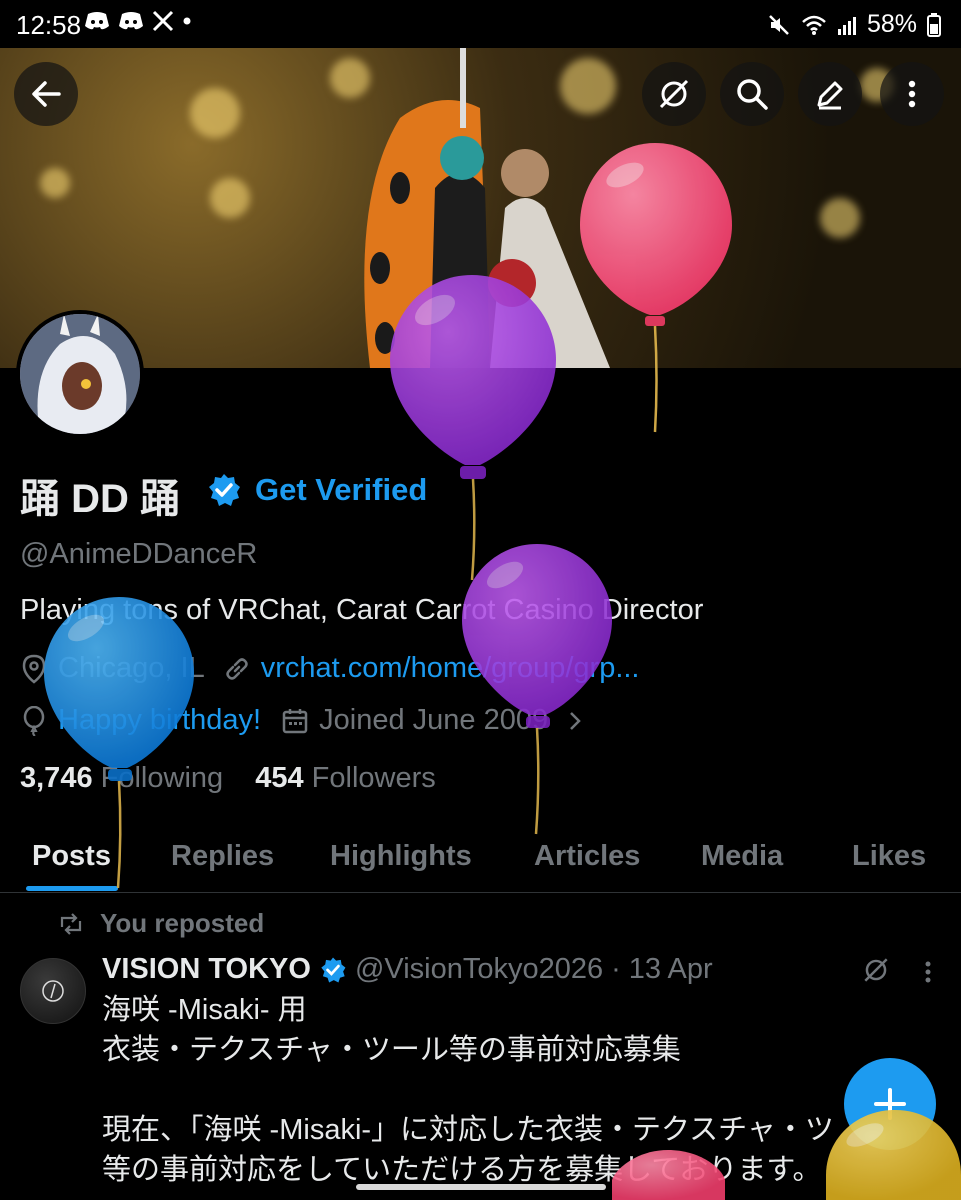  What do you see at coordinates (814, 25) in the screenshot?
I see `wifi-icon` at bounding box center [814, 25].